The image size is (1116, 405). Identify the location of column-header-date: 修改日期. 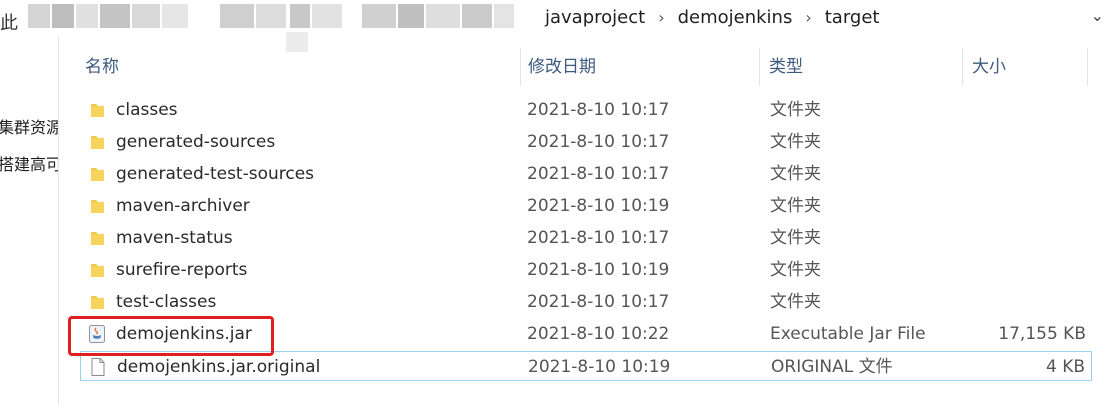
(640, 67).